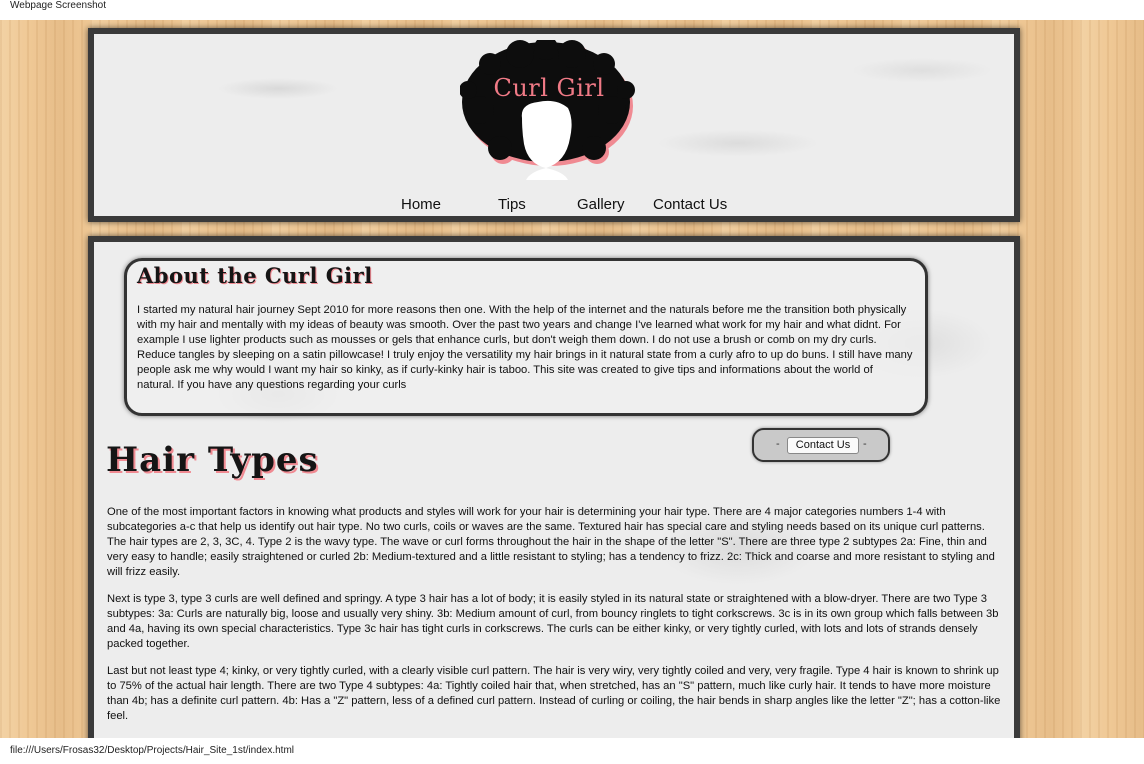 This screenshot has height=764, width=1144. Describe the element at coordinates (865, 444) in the screenshot. I see `contact-dash-right: -` at that location.